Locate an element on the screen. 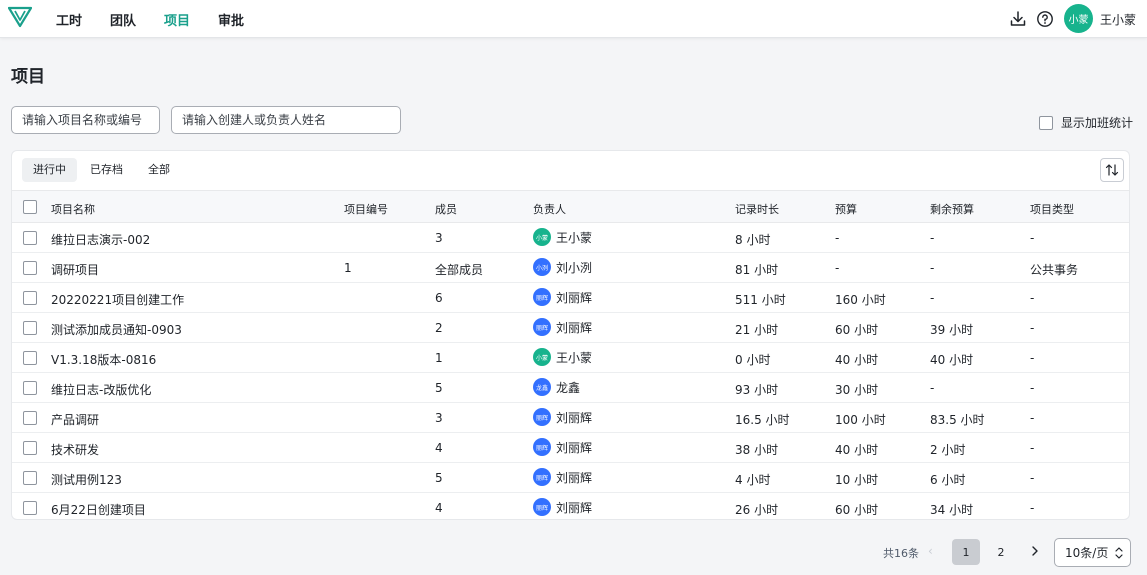  select-arrows-icon is located at coordinates (1119, 553).